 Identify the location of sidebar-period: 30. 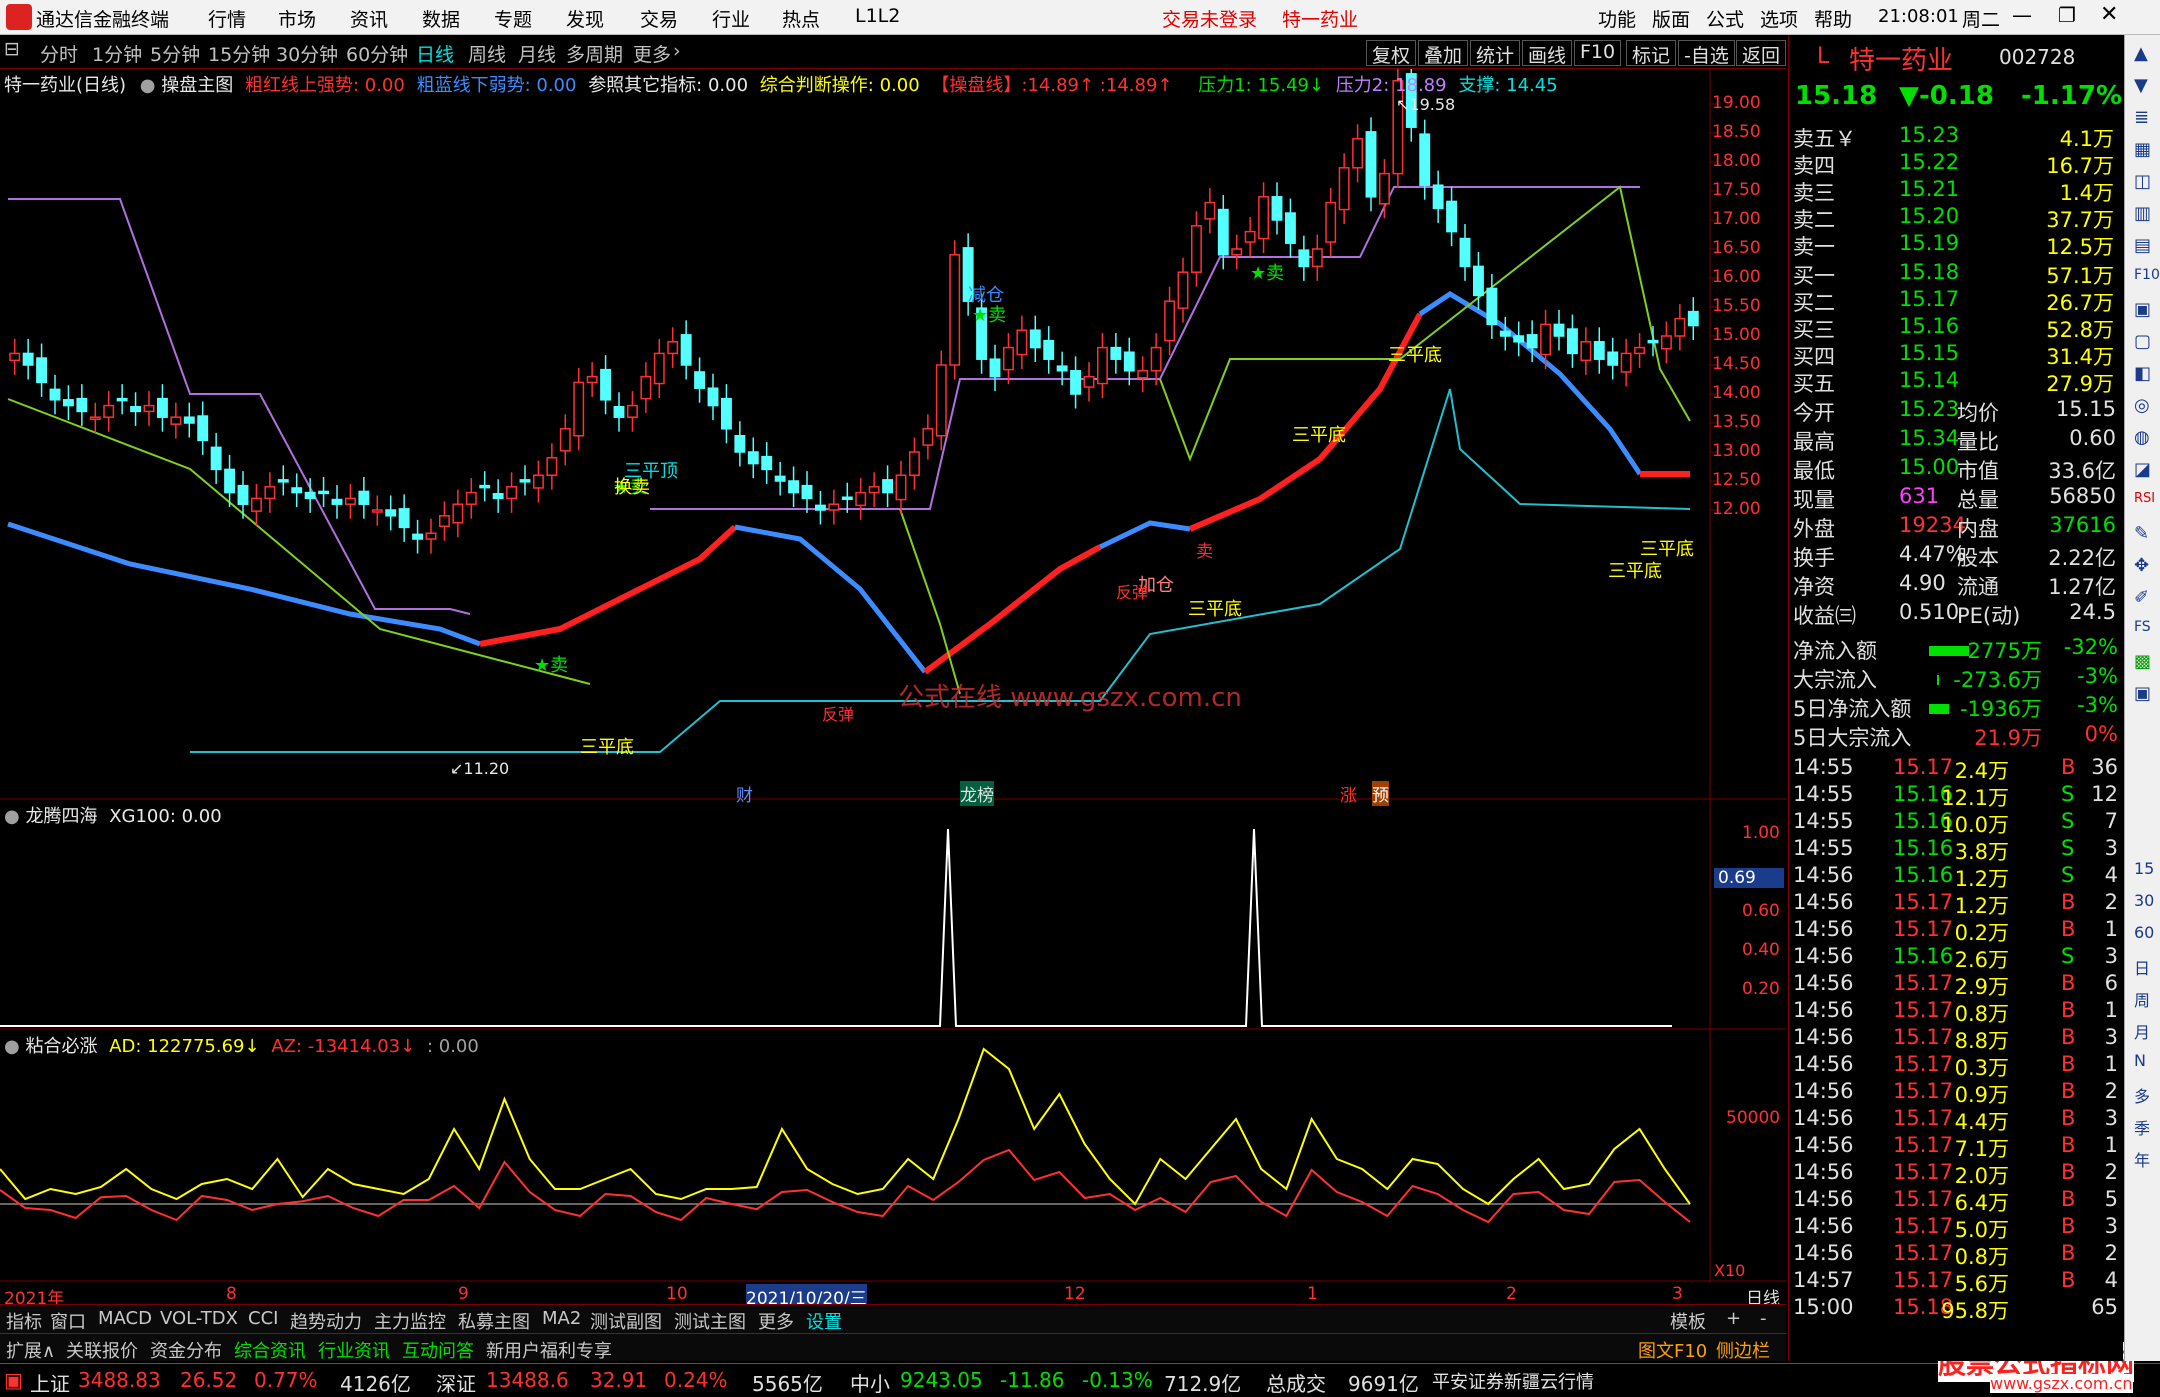
(2144, 900).